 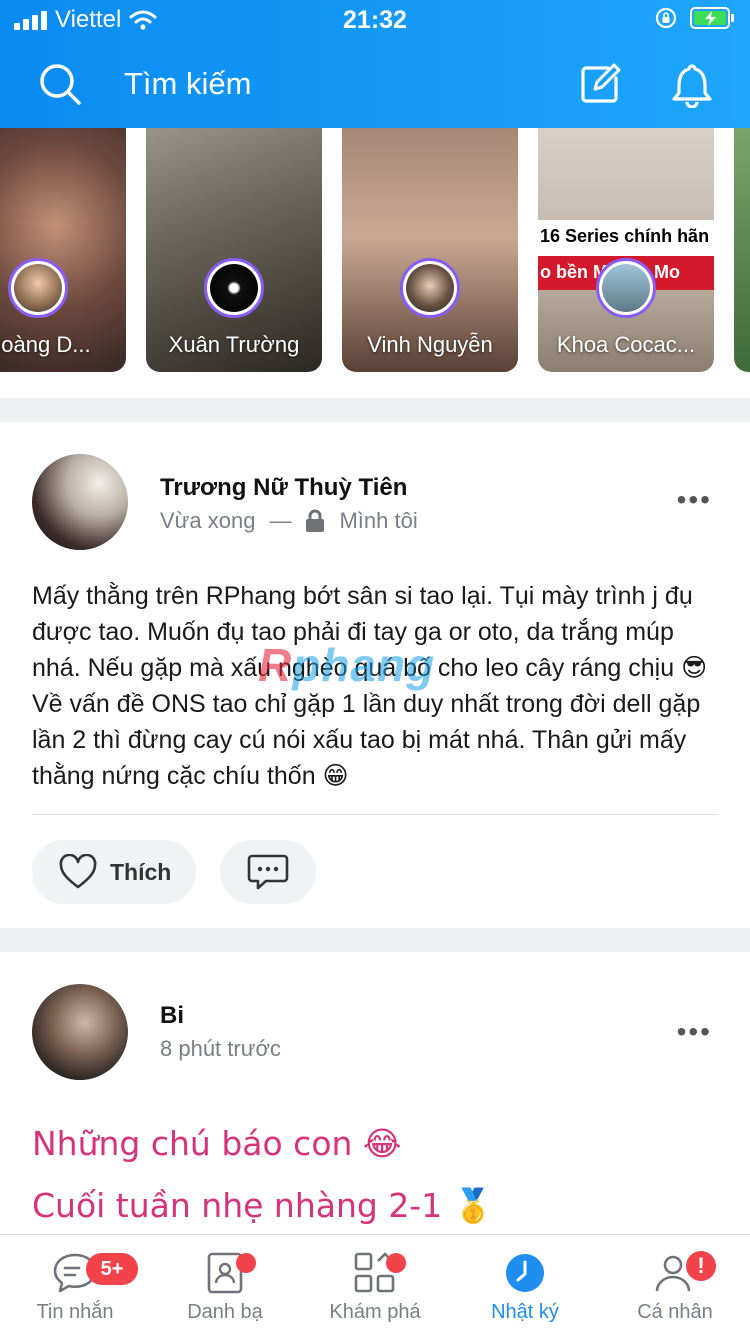 What do you see at coordinates (626, 238) in the screenshot?
I see `story-banner-text: 16 Series chính hãn` at bounding box center [626, 238].